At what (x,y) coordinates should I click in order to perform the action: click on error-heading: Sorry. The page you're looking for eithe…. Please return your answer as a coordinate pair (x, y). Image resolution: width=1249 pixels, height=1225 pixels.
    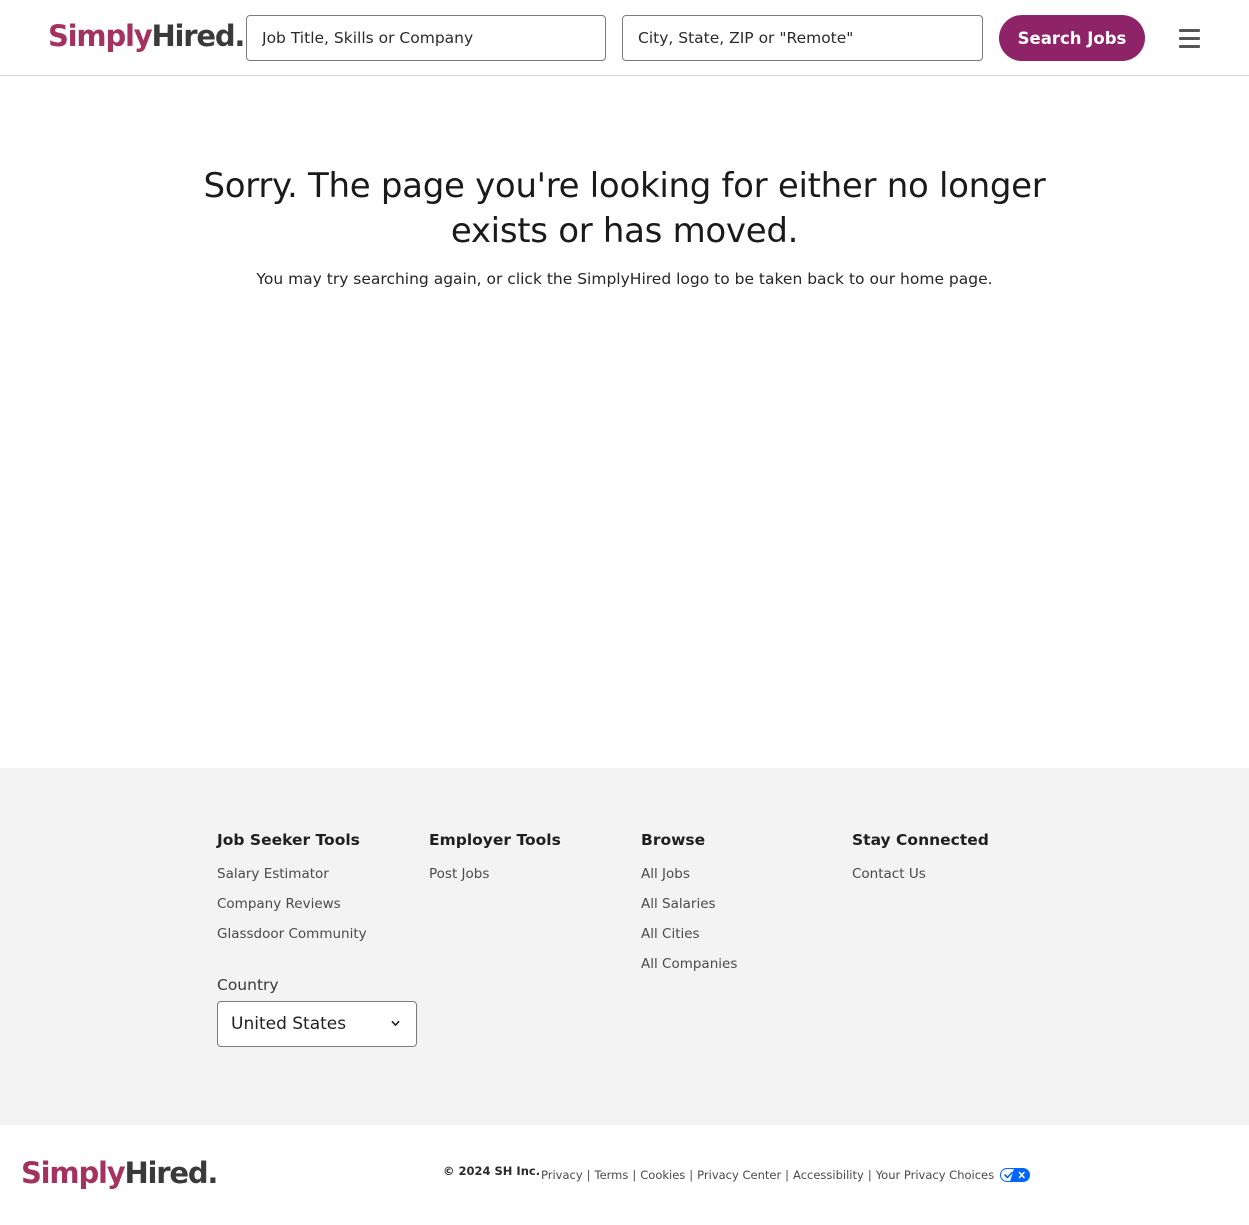
    Looking at the image, I should click on (624, 208).